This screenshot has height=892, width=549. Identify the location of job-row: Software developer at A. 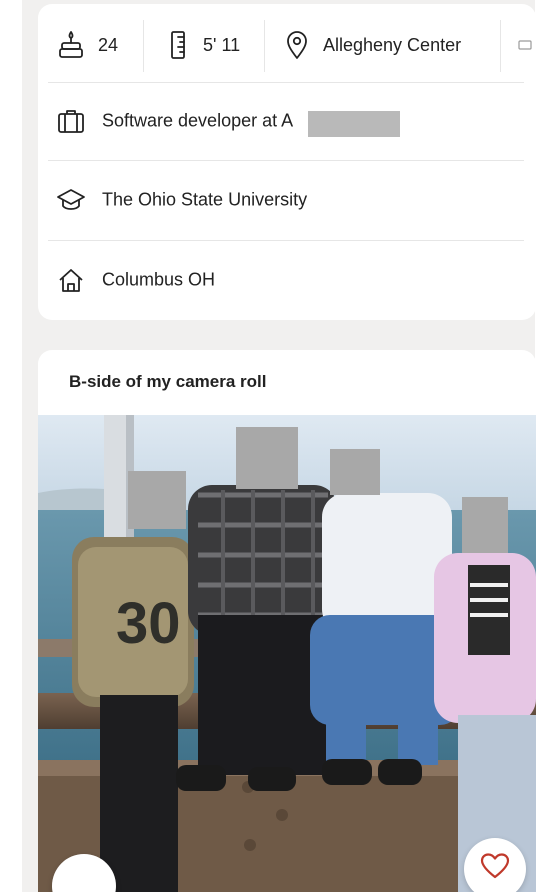
(287, 121).